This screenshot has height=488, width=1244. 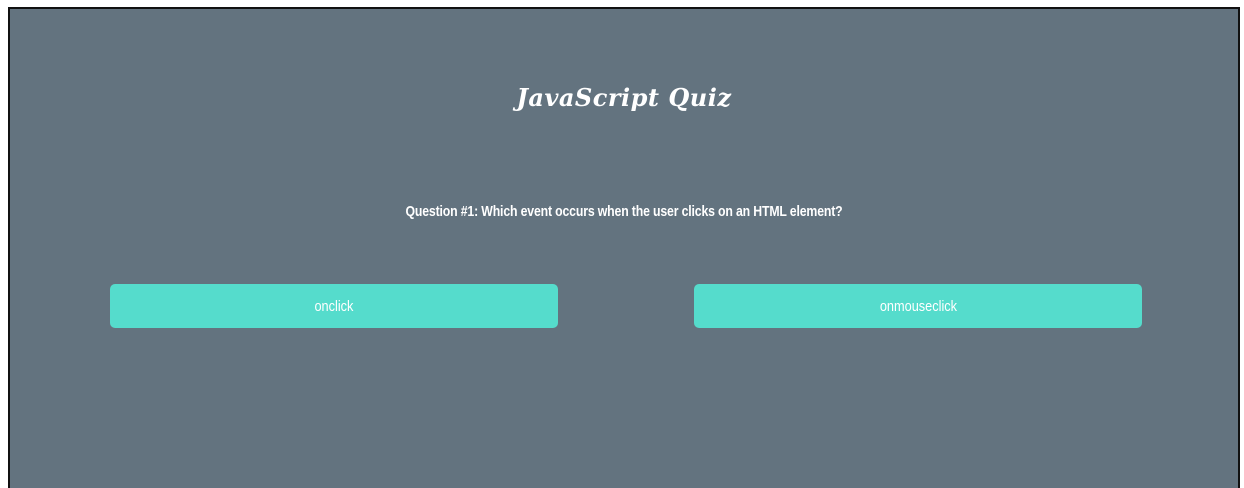 What do you see at coordinates (624, 97) in the screenshot?
I see `quiz-title: JavaScript Quiz` at bounding box center [624, 97].